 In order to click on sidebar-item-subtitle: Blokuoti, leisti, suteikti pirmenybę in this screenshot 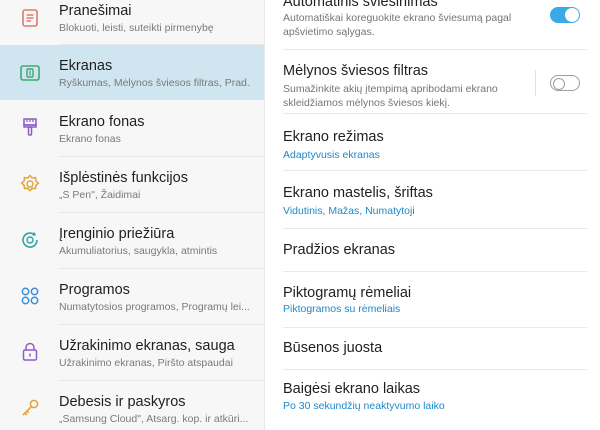, I will do `click(136, 28)`.